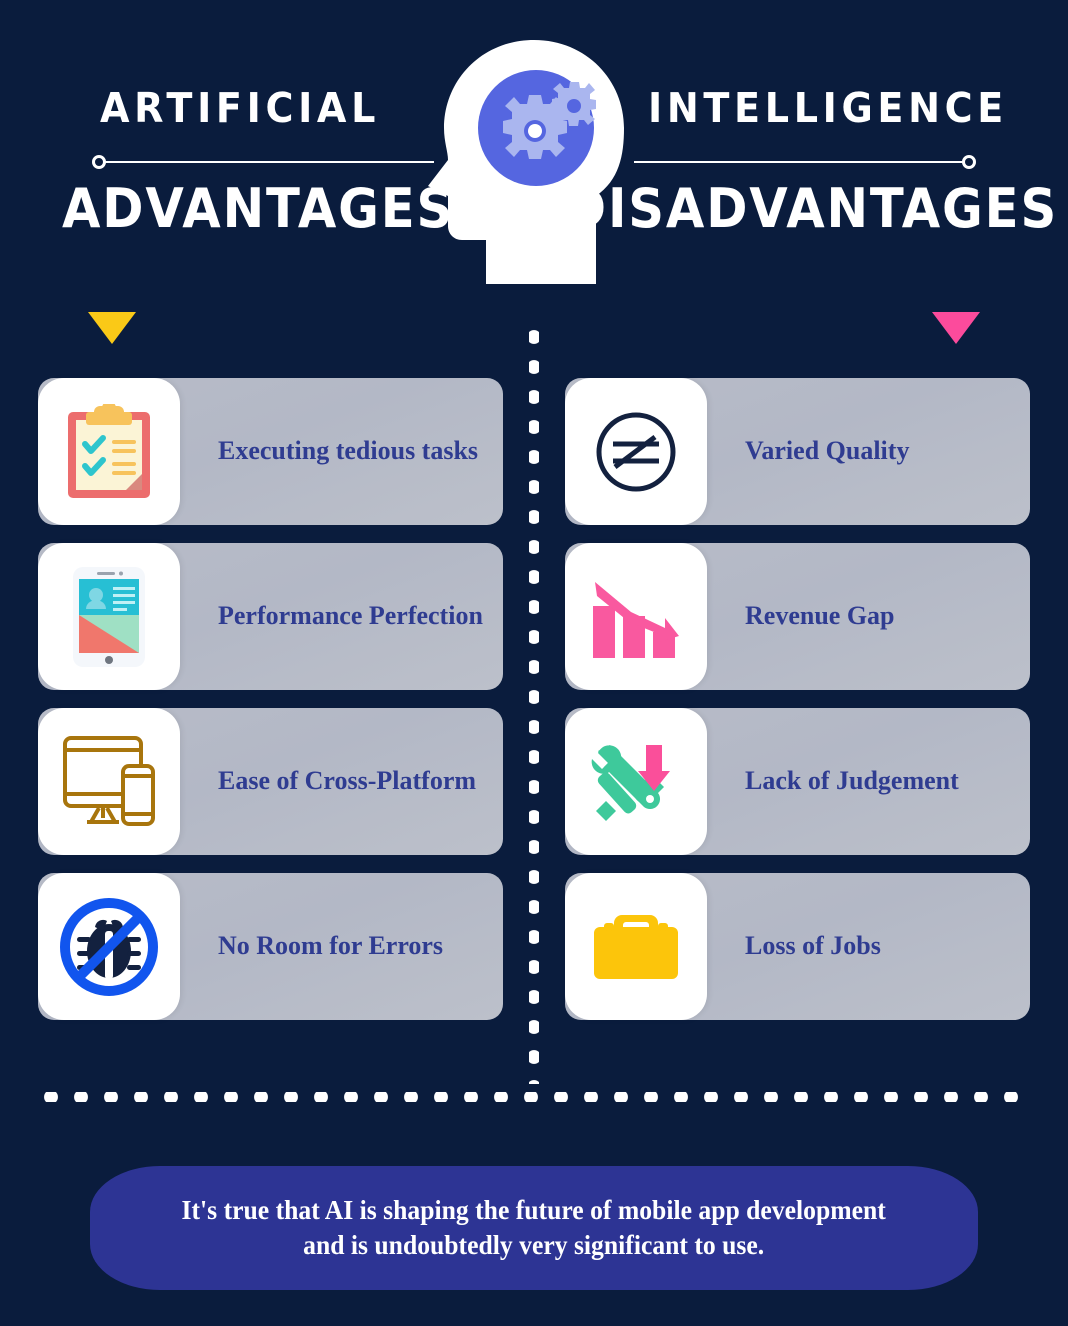 This screenshot has height=1326, width=1068. What do you see at coordinates (969, 162) in the screenshot?
I see `rule-endpoint-right-icon` at bounding box center [969, 162].